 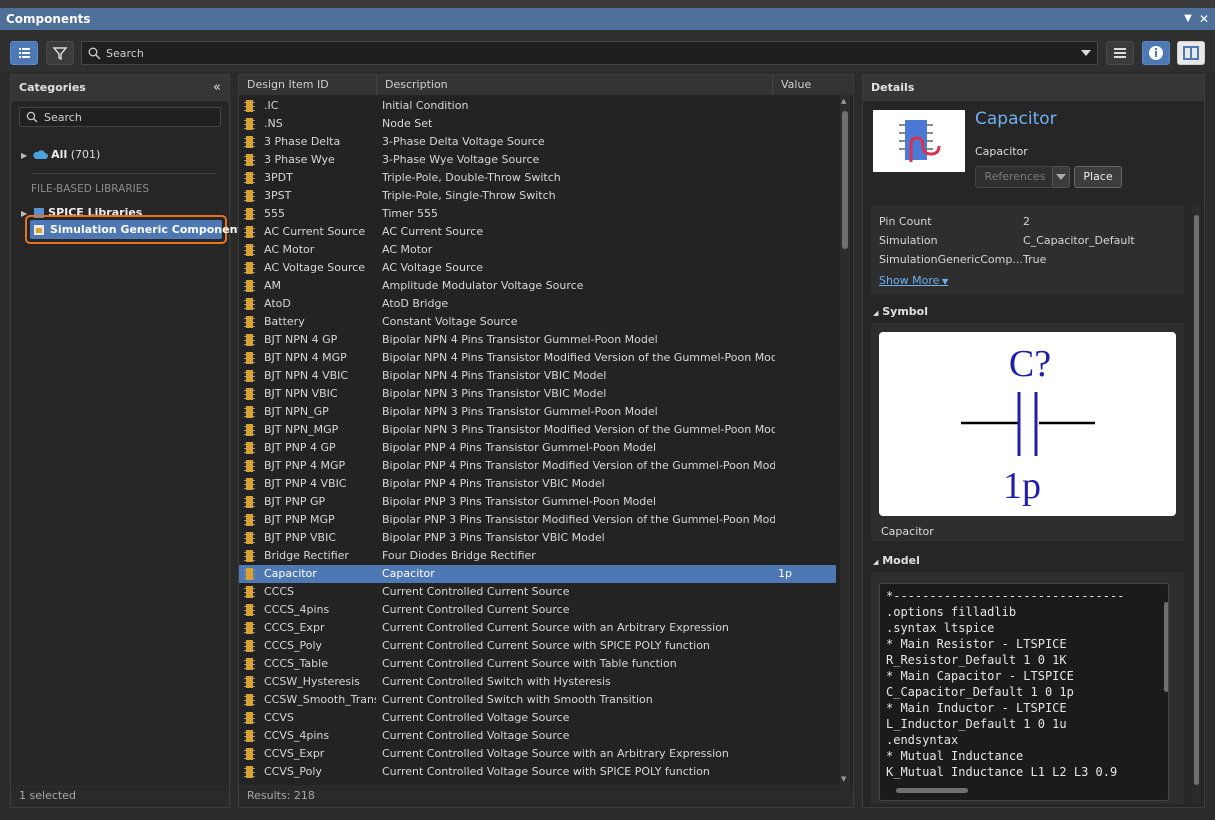 I want to click on table-row: Battery Constant Voltage Source, so click(x=537, y=322).